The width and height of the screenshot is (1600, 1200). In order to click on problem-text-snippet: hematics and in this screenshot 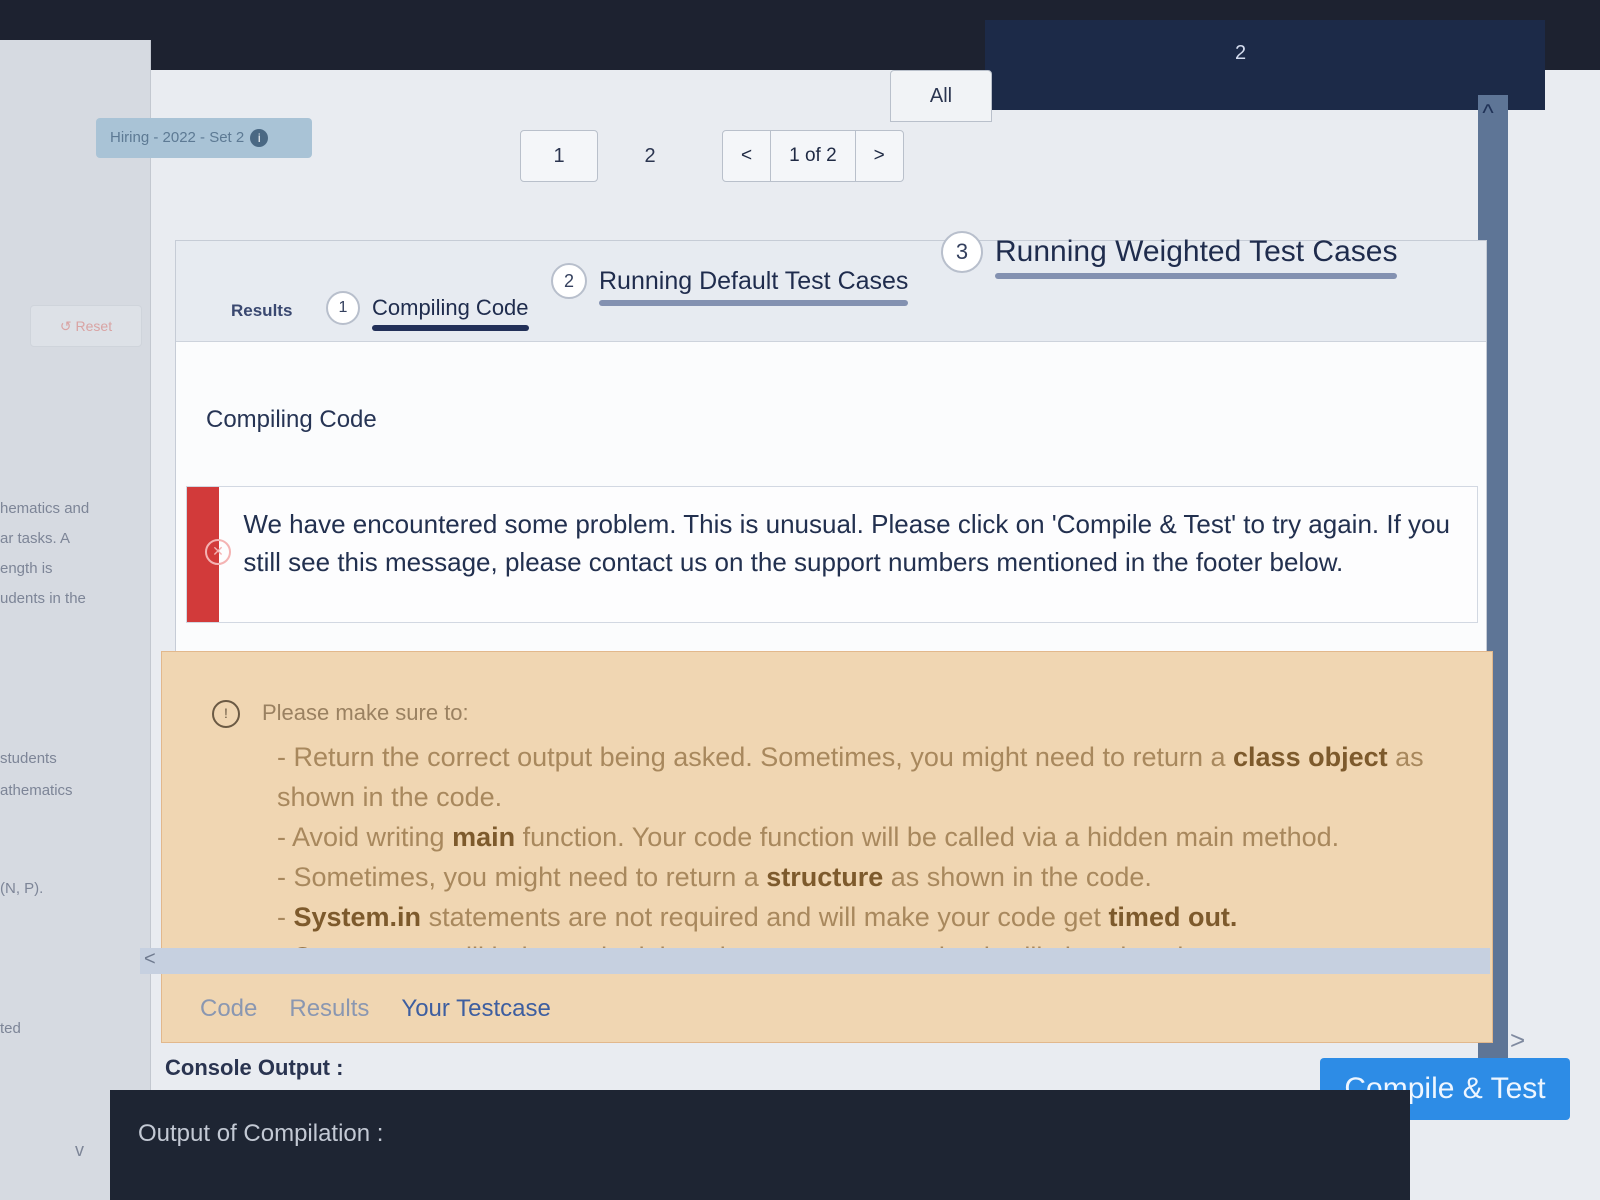, I will do `click(45, 508)`.